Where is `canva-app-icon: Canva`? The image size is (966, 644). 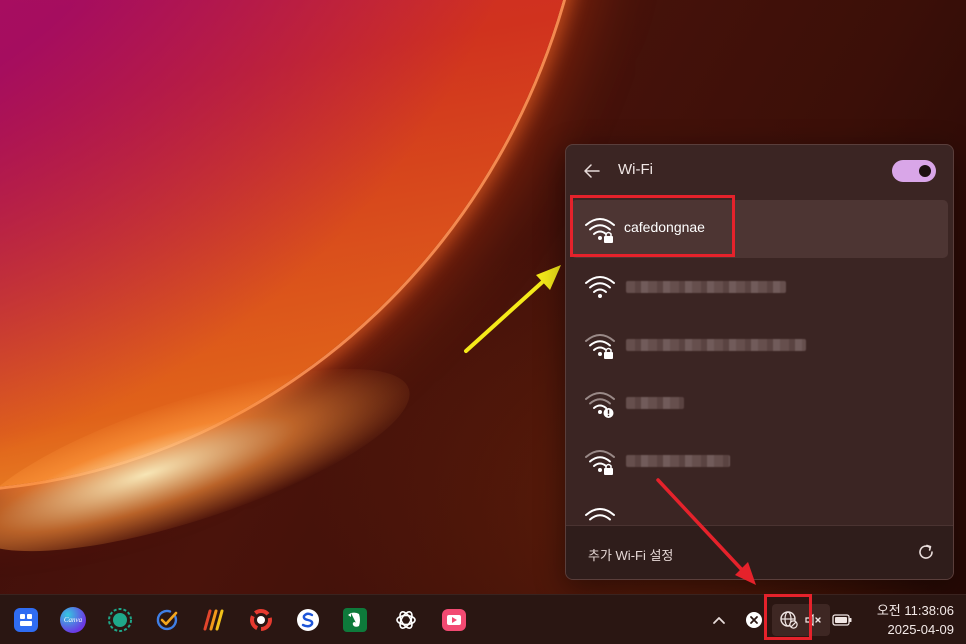 canva-app-icon: Canva is located at coordinates (73, 620).